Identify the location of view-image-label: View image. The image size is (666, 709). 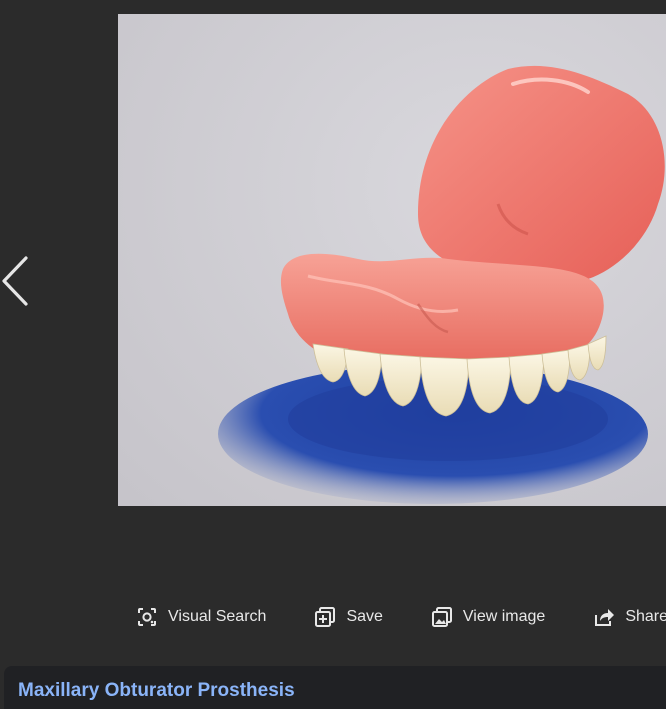
(504, 616).